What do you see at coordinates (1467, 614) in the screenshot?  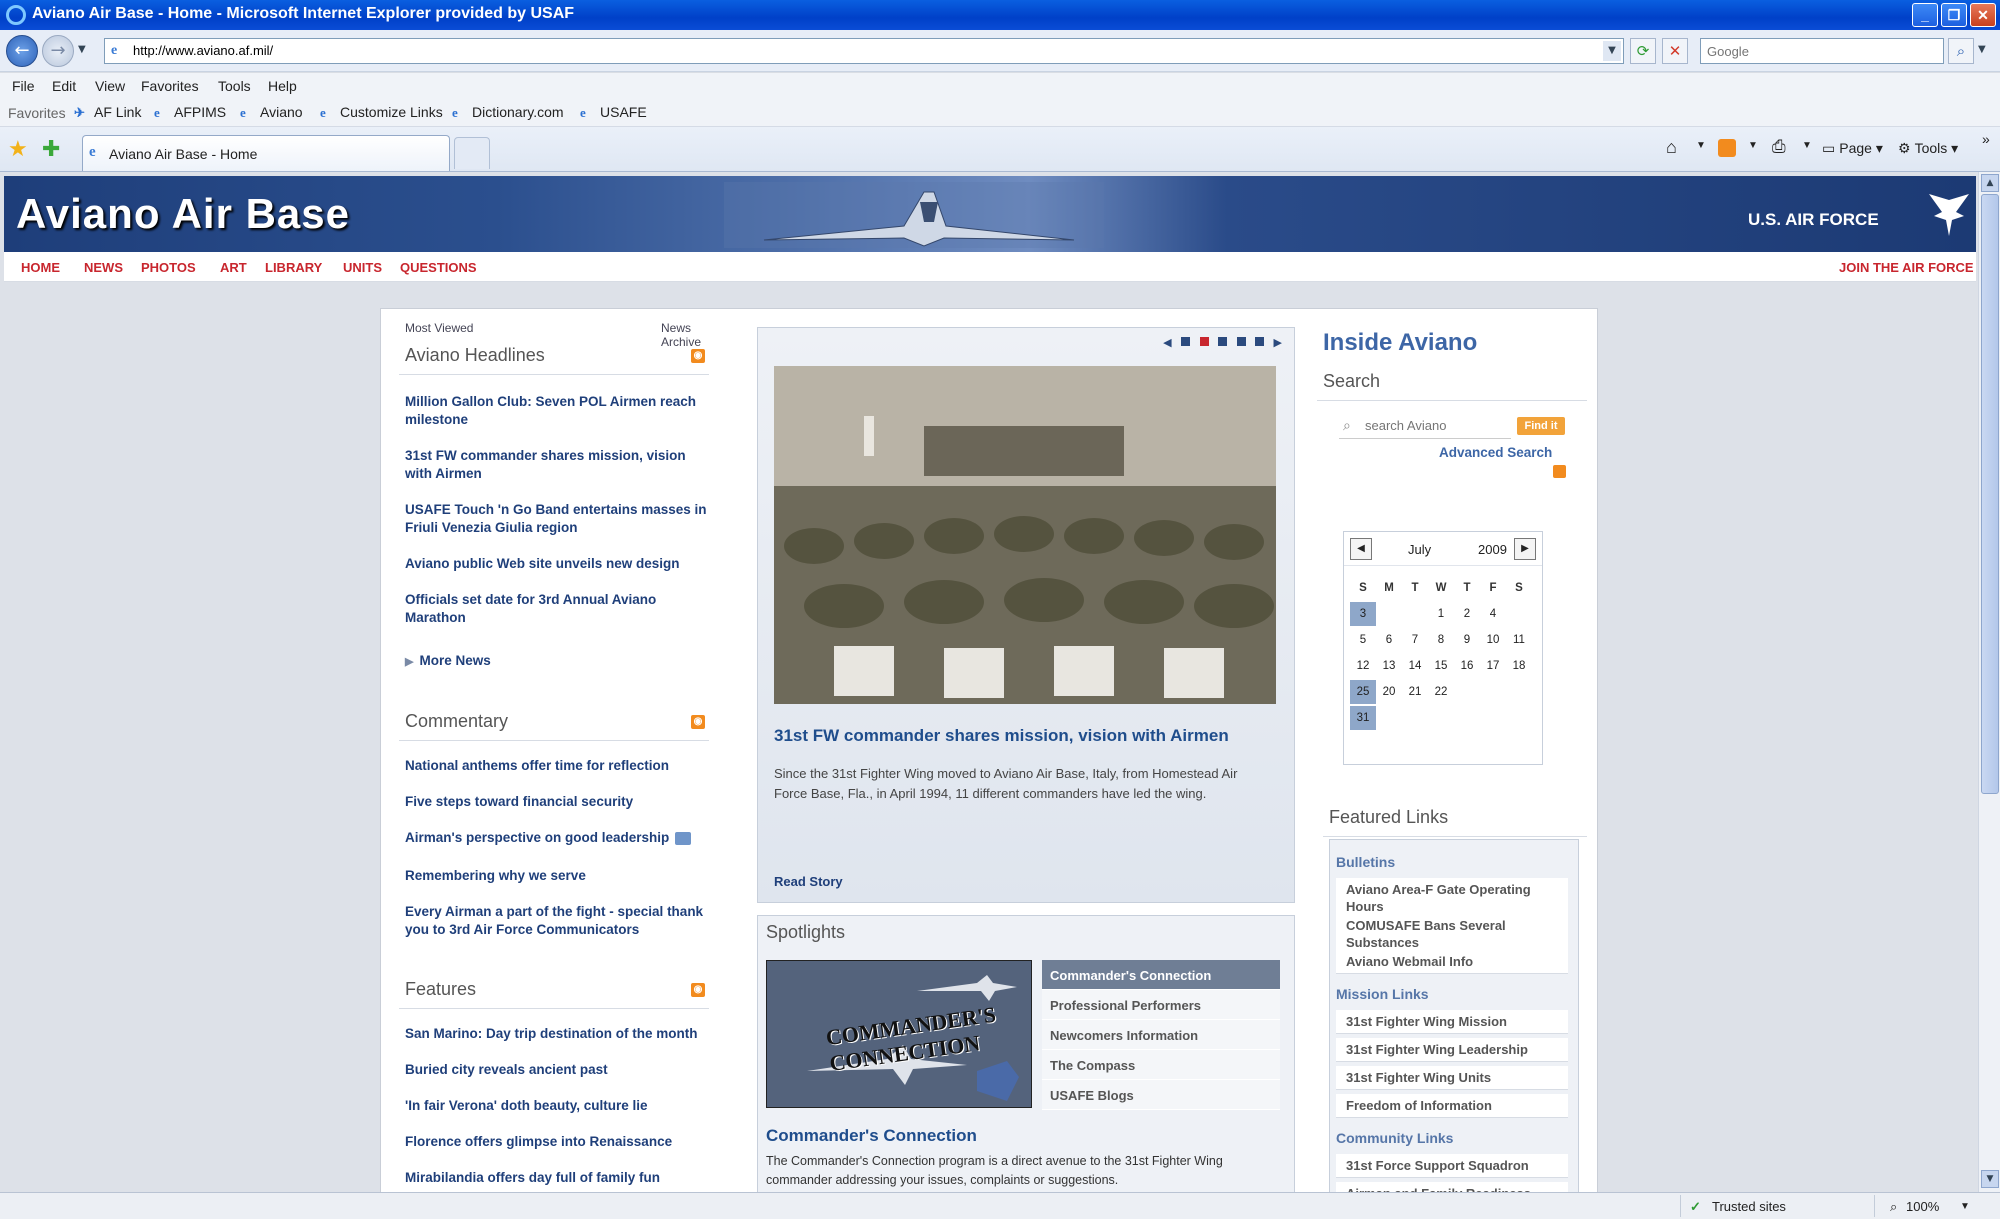 I see `calendar-day: 2` at bounding box center [1467, 614].